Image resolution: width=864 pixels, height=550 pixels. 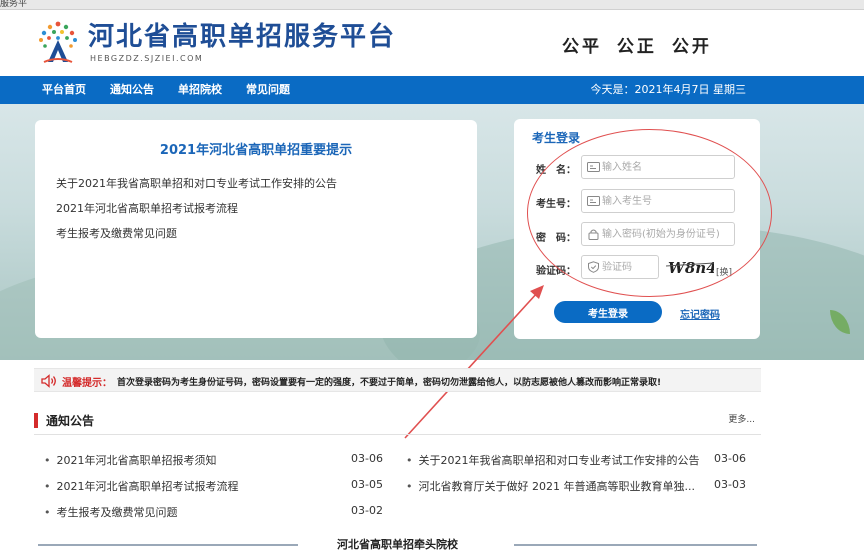 I want to click on section-marker, so click(x=36, y=420).